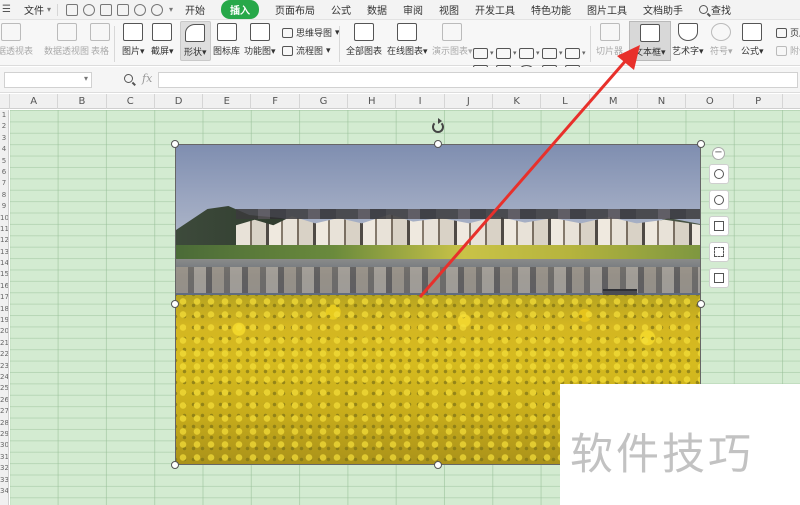 Image resolution: width=800 pixels, height=505 pixels. What do you see at coordinates (614, 101) in the screenshot?
I see `column-header-M: M` at bounding box center [614, 101].